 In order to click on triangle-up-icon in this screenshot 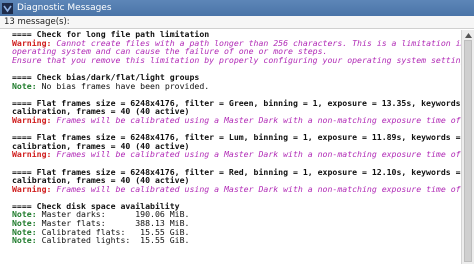, I will do `click(468, 35)`.